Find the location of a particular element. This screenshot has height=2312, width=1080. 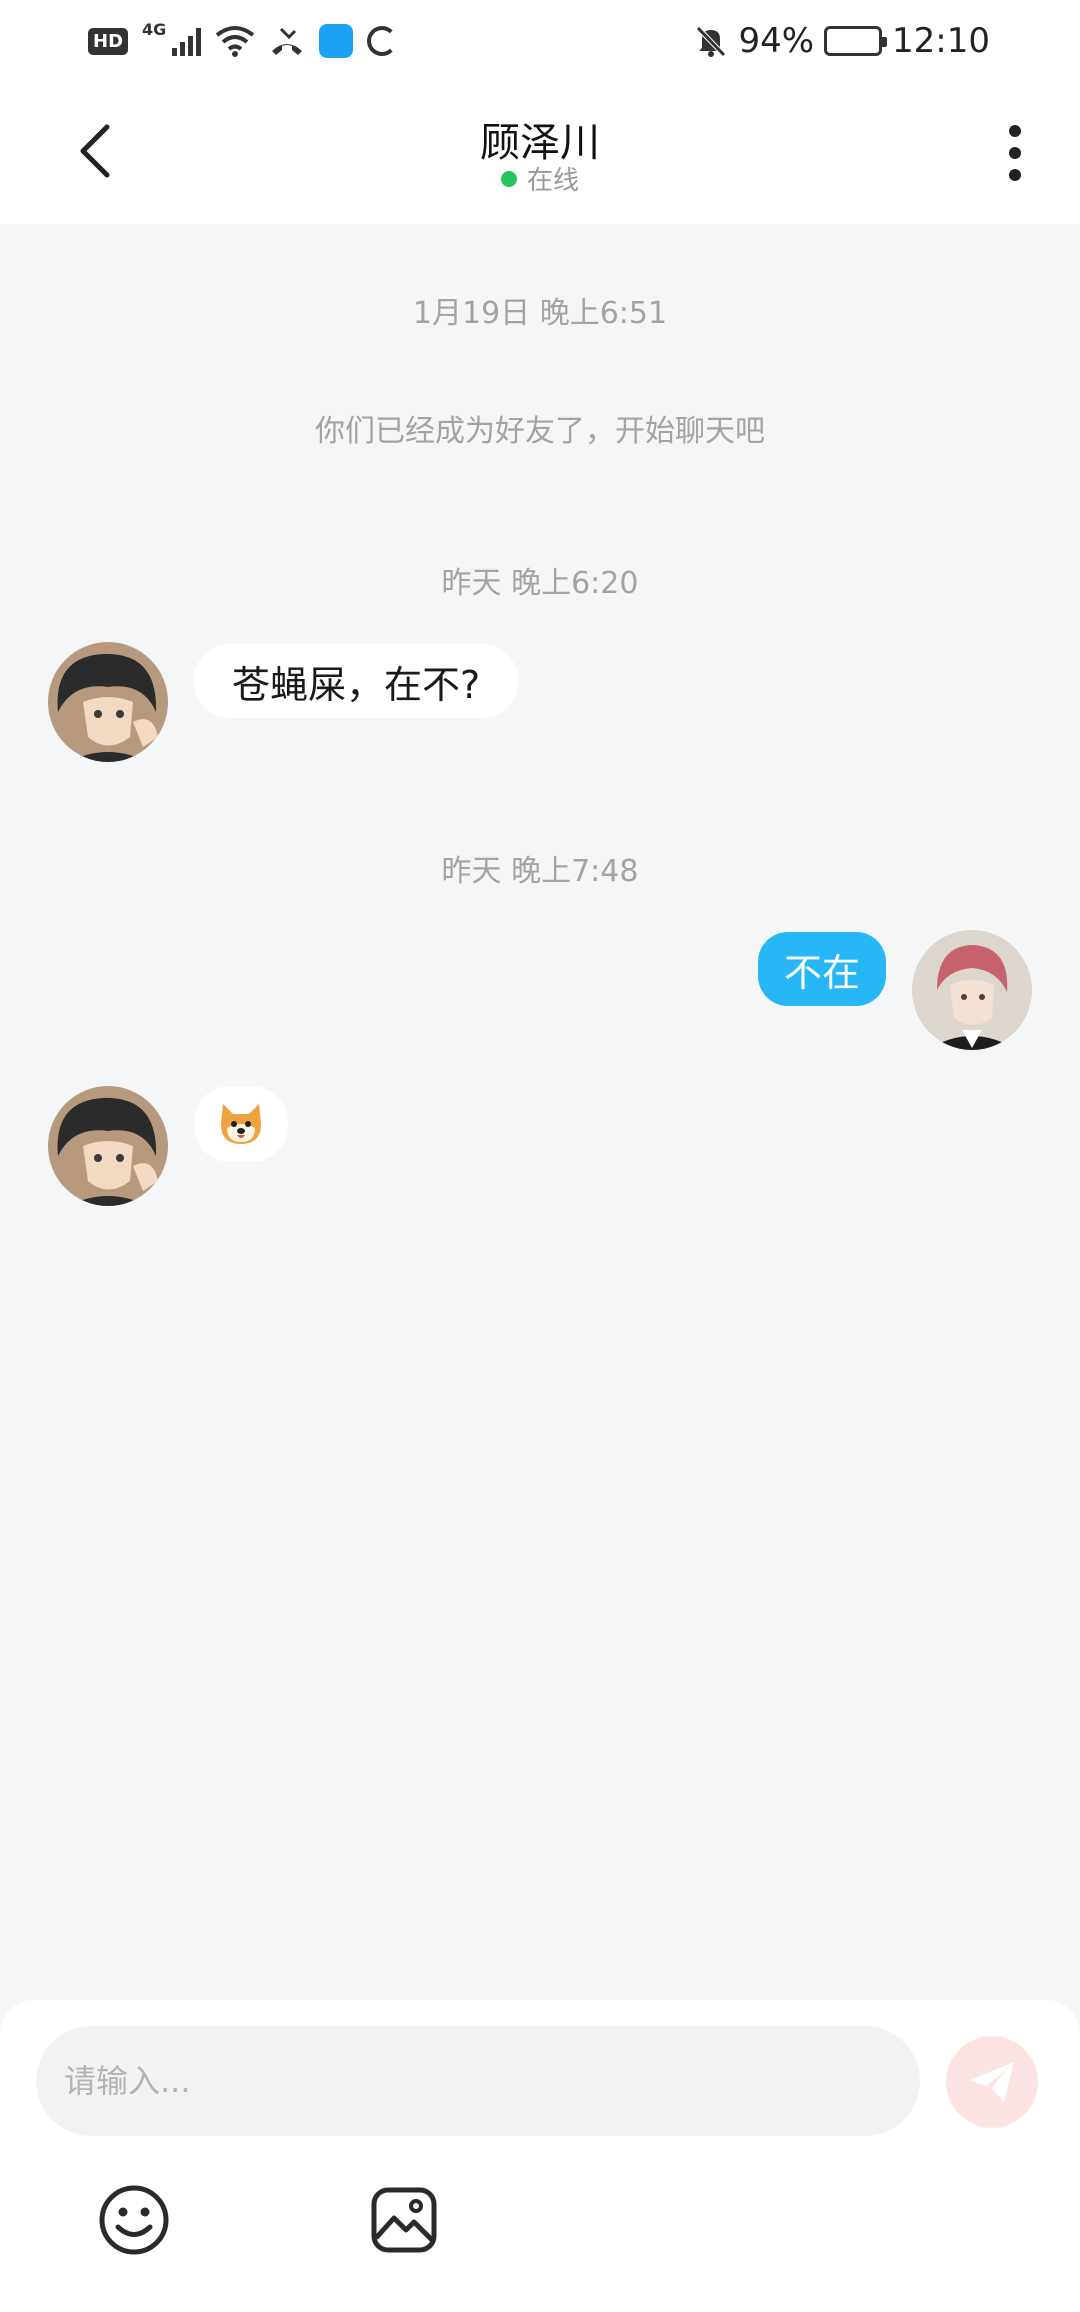

clock: 12:10 is located at coordinates (941, 41).